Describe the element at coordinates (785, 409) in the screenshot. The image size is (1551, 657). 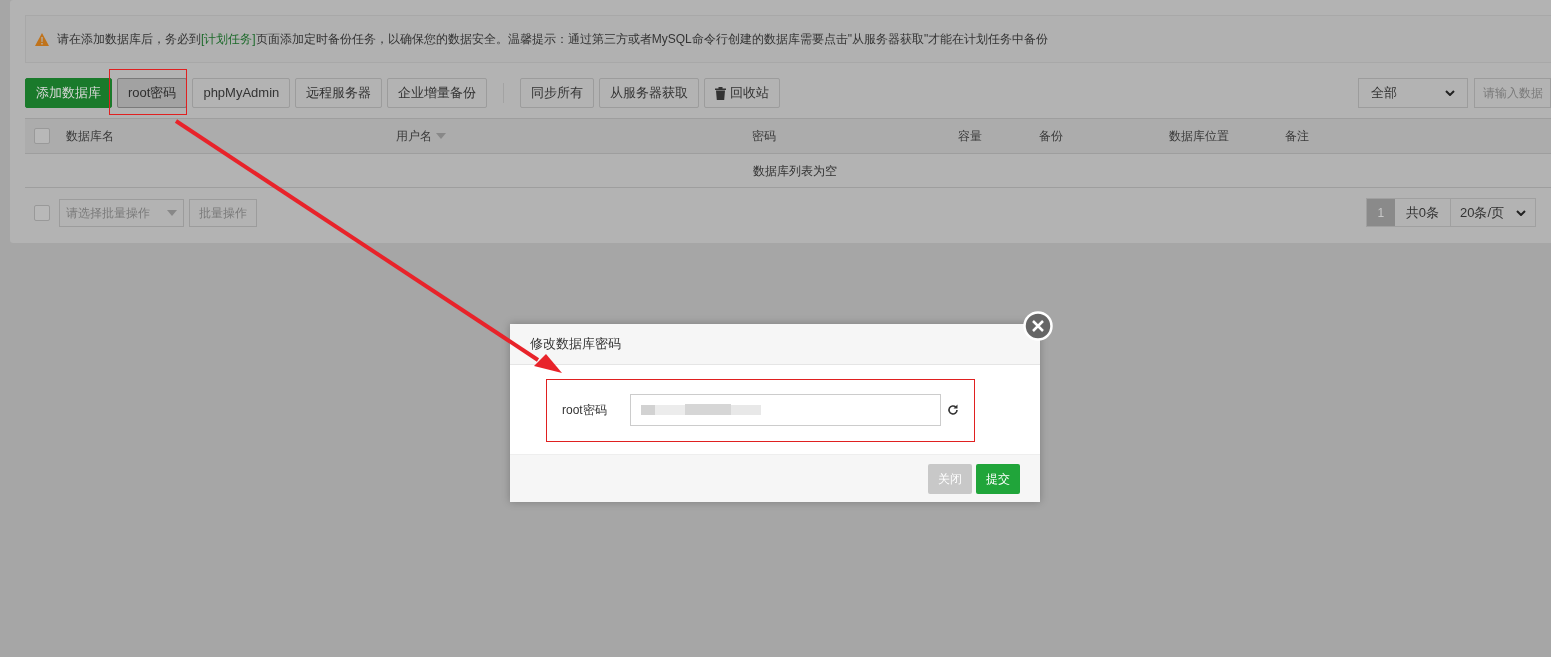
I see `password-field` at that location.